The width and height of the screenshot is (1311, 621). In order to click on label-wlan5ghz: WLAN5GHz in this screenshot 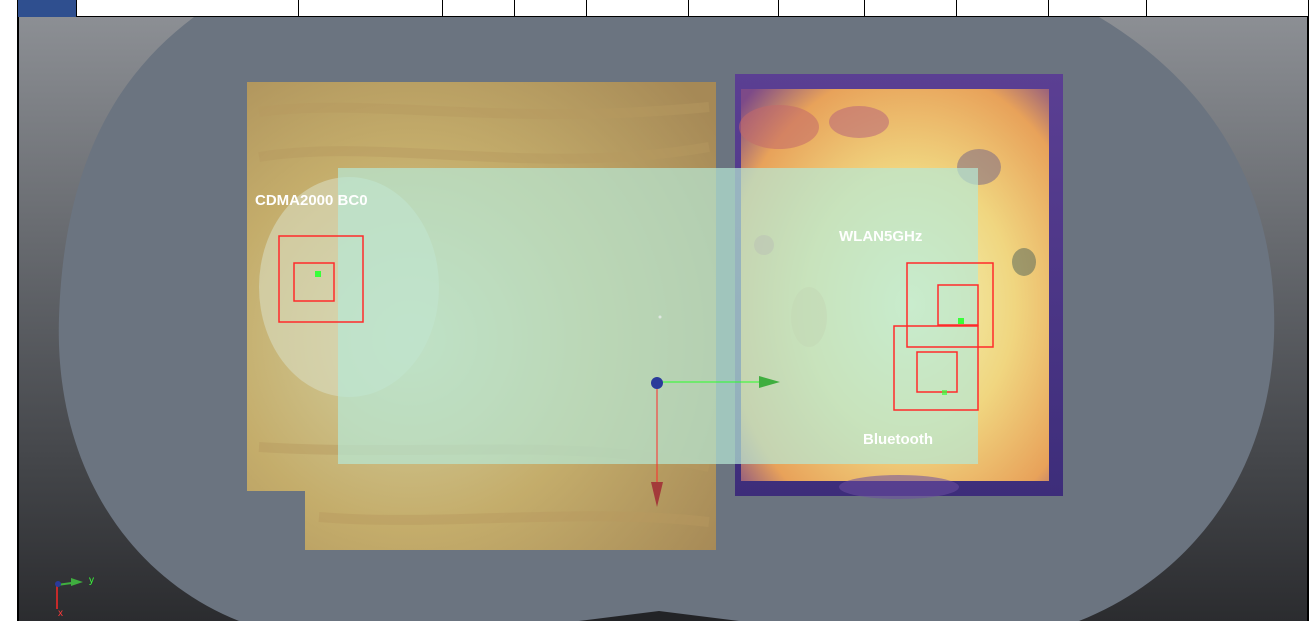, I will do `click(881, 236)`.